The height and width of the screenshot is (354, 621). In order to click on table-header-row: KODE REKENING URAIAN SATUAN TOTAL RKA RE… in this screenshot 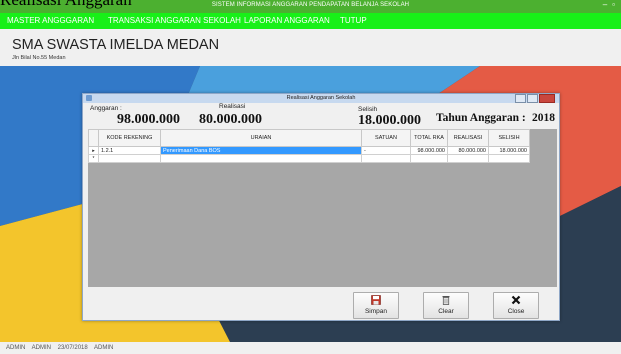, I will do `click(309, 138)`.